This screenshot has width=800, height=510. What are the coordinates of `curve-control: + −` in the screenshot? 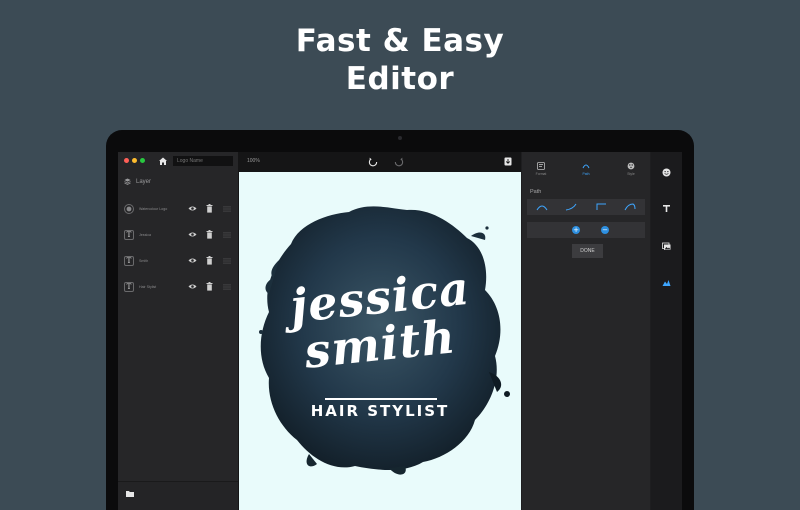 It's located at (586, 230).